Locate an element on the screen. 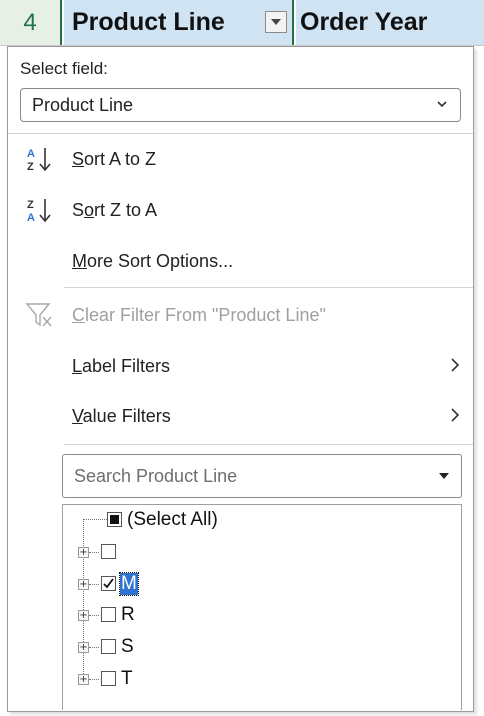 This screenshot has height=716, width=484. sort-z-to-a-item: Z A Sort Z to A is located at coordinates (241, 210).